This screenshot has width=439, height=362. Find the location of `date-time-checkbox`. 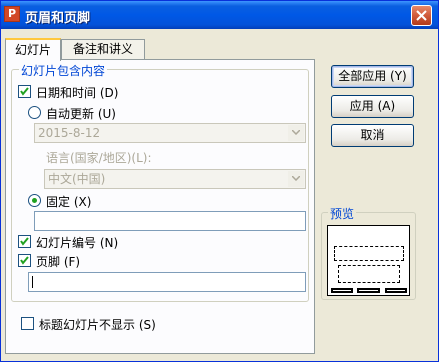

date-time-checkbox is located at coordinates (24, 91).